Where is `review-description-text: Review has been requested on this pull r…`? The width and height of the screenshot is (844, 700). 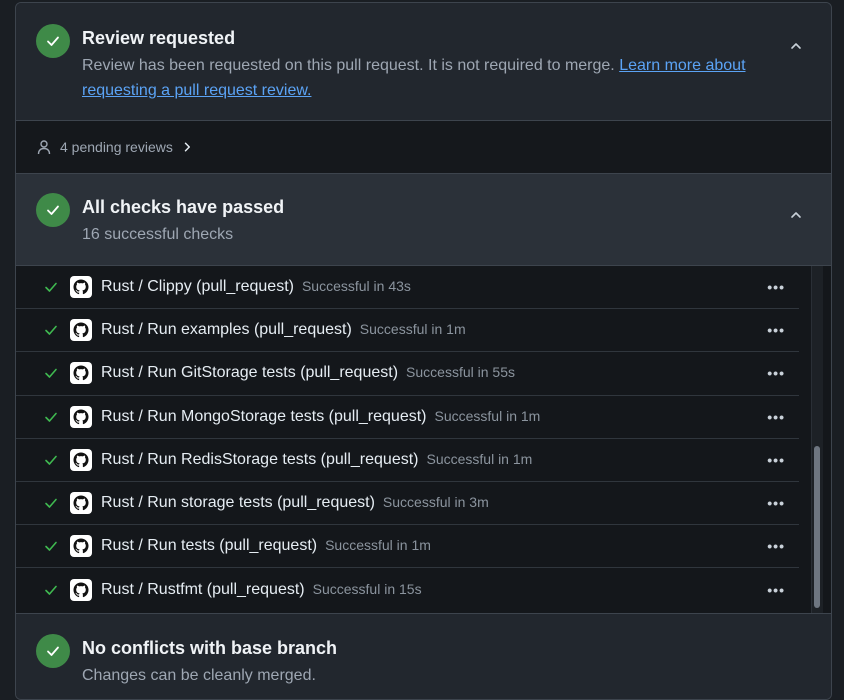 review-description-text: Review has been requested on this pull r… is located at coordinates (348, 65).